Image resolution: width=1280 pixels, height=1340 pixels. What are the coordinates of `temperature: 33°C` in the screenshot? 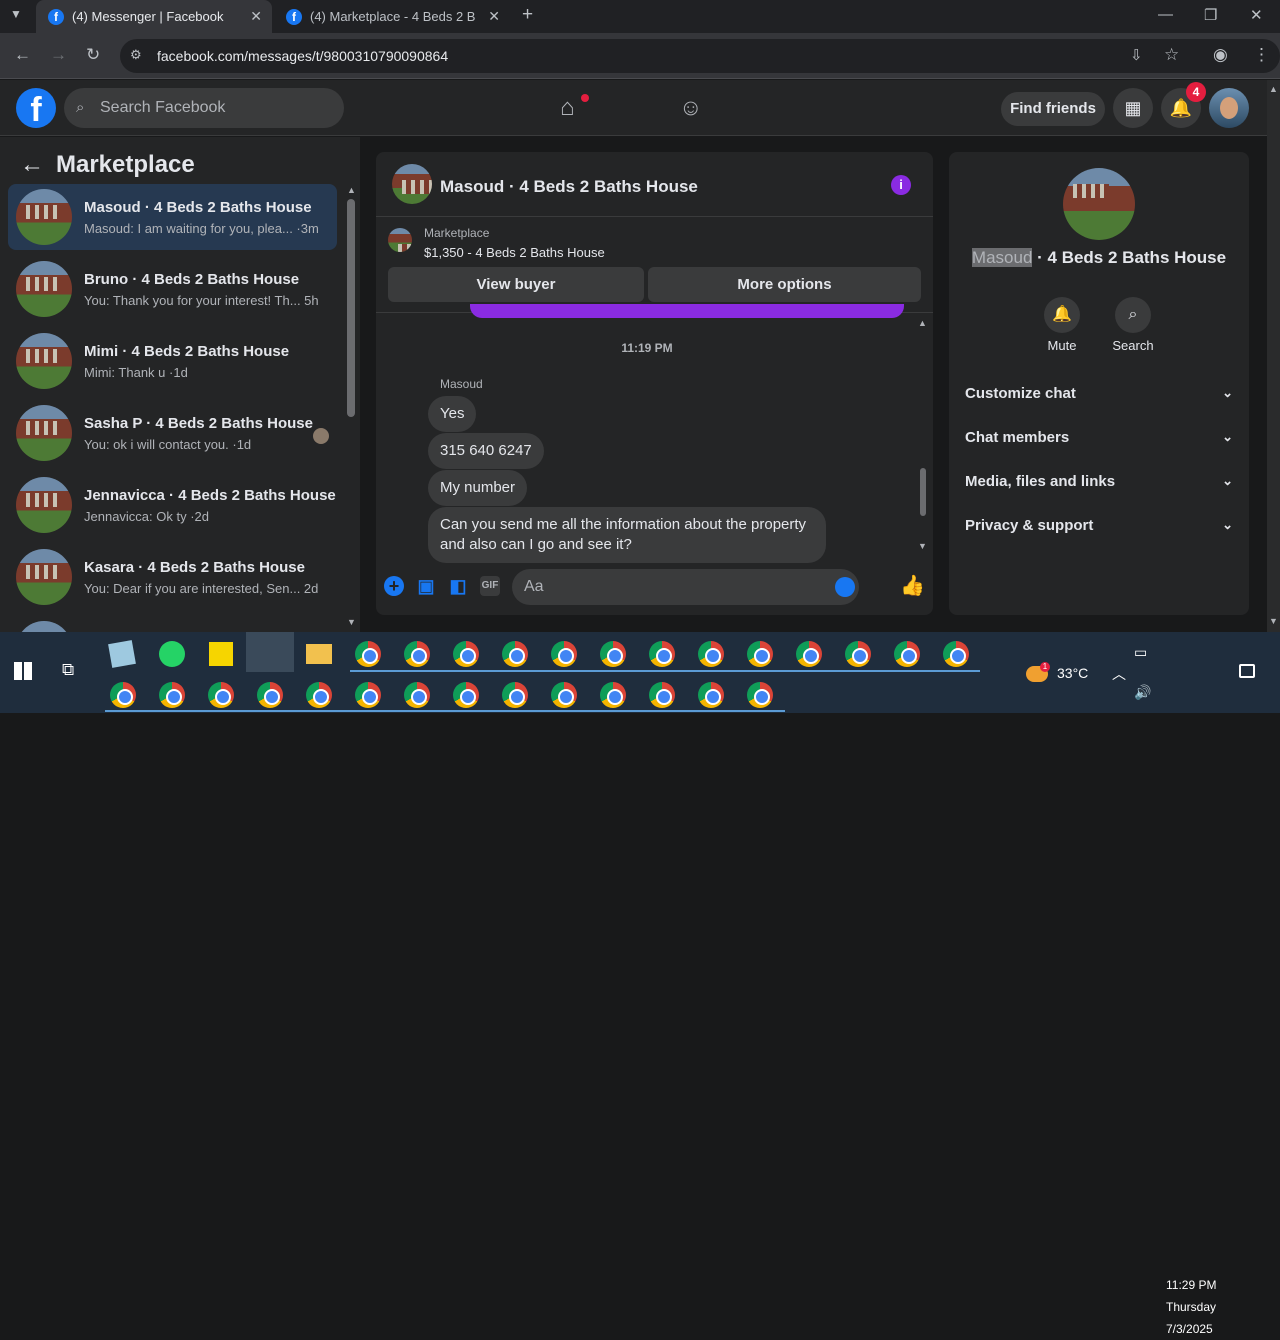 It's located at (1072, 673).